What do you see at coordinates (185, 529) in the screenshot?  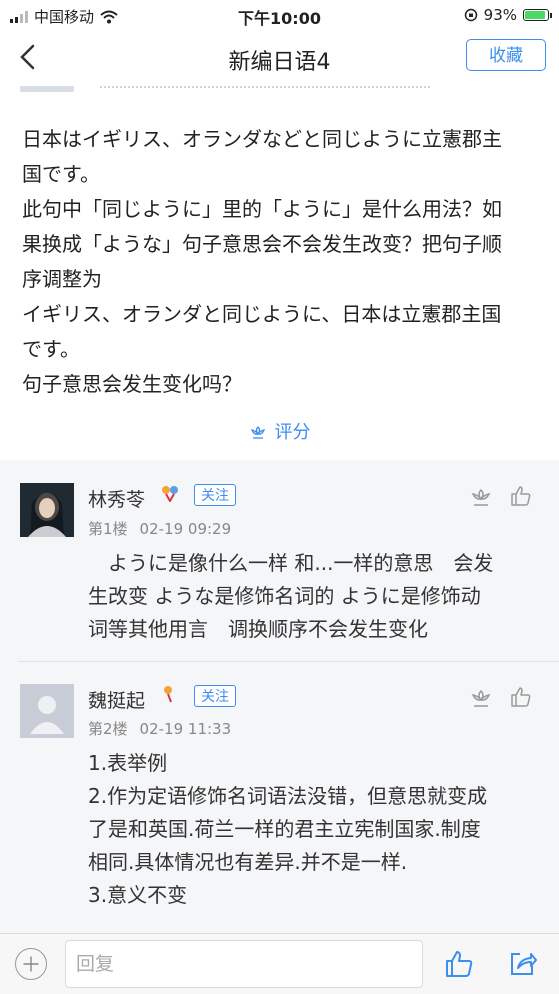 I see `reply-time: 02-19 09:29` at bounding box center [185, 529].